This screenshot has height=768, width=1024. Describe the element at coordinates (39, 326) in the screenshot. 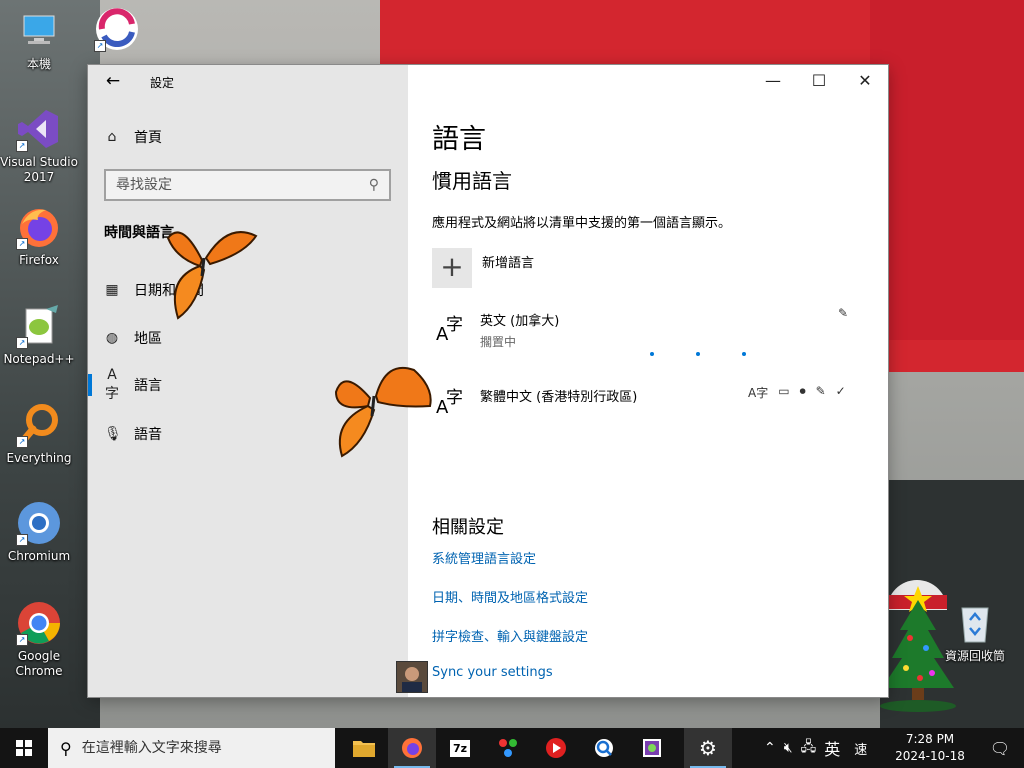

I see `notepadpp-icon: ↗` at that location.